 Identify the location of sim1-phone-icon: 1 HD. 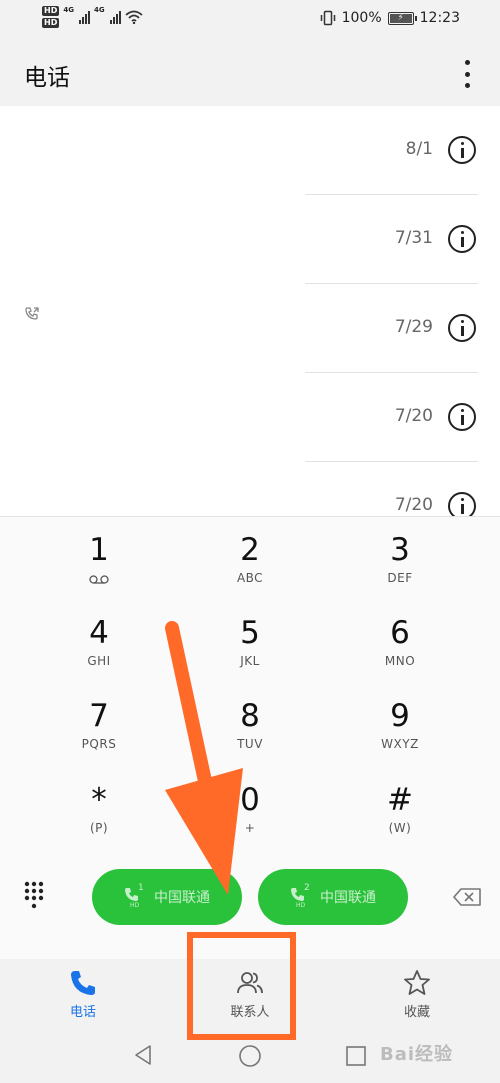
(135, 896).